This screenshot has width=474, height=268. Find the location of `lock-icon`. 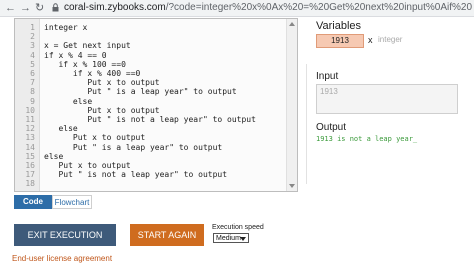

lock-icon is located at coordinates (55, 7).